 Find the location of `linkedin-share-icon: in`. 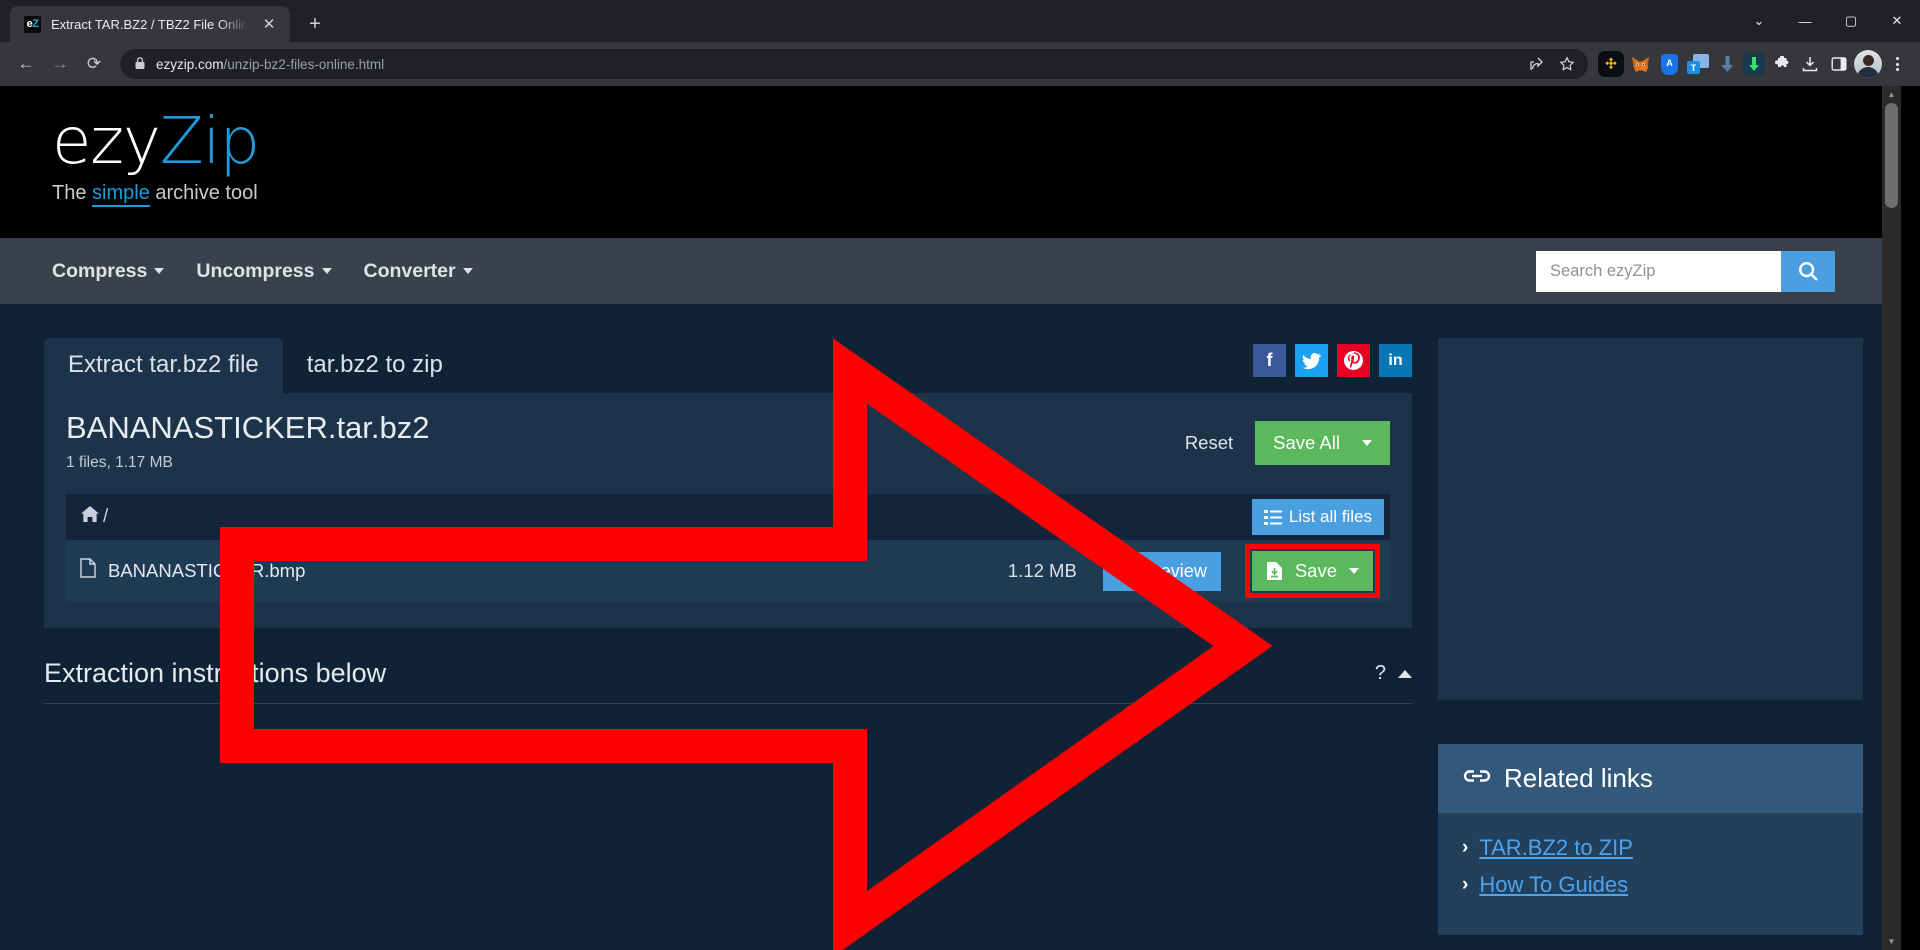

linkedin-share-icon: in is located at coordinates (1395, 360).